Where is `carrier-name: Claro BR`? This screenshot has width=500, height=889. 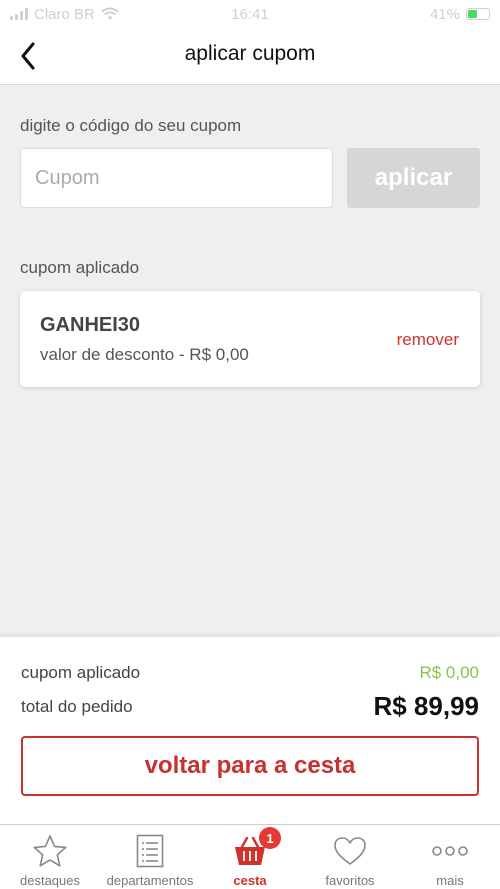
carrier-name: Claro BR is located at coordinates (64, 14).